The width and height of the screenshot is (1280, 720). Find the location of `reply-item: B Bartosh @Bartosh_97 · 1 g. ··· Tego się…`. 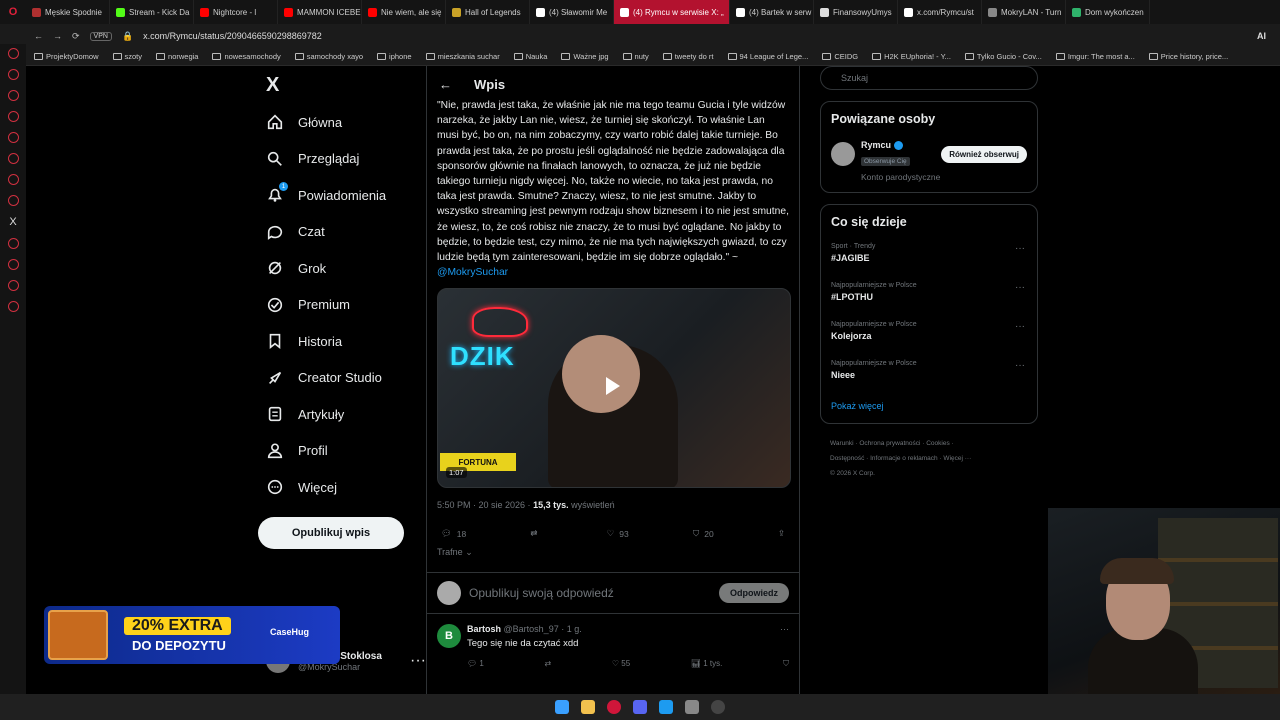

reply-item: B Bartosh @Bartosh_97 · 1 g. ··· Tego się… is located at coordinates (613, 641).